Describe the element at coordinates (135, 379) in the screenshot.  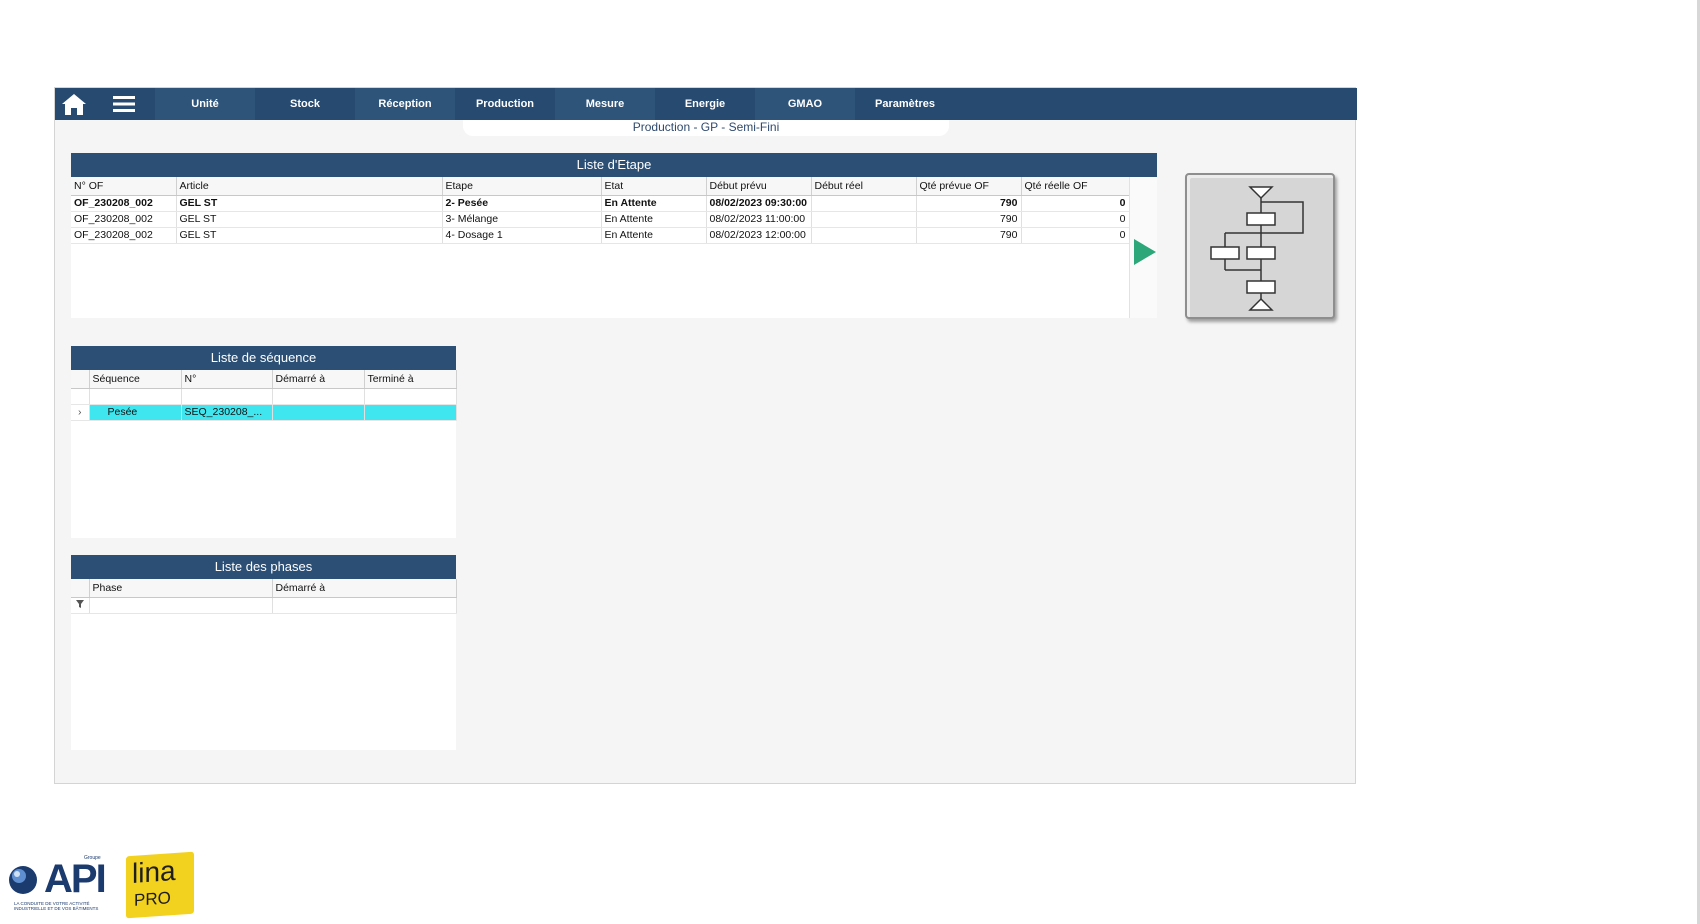
I see `col-sequence: Séquence` at that location.